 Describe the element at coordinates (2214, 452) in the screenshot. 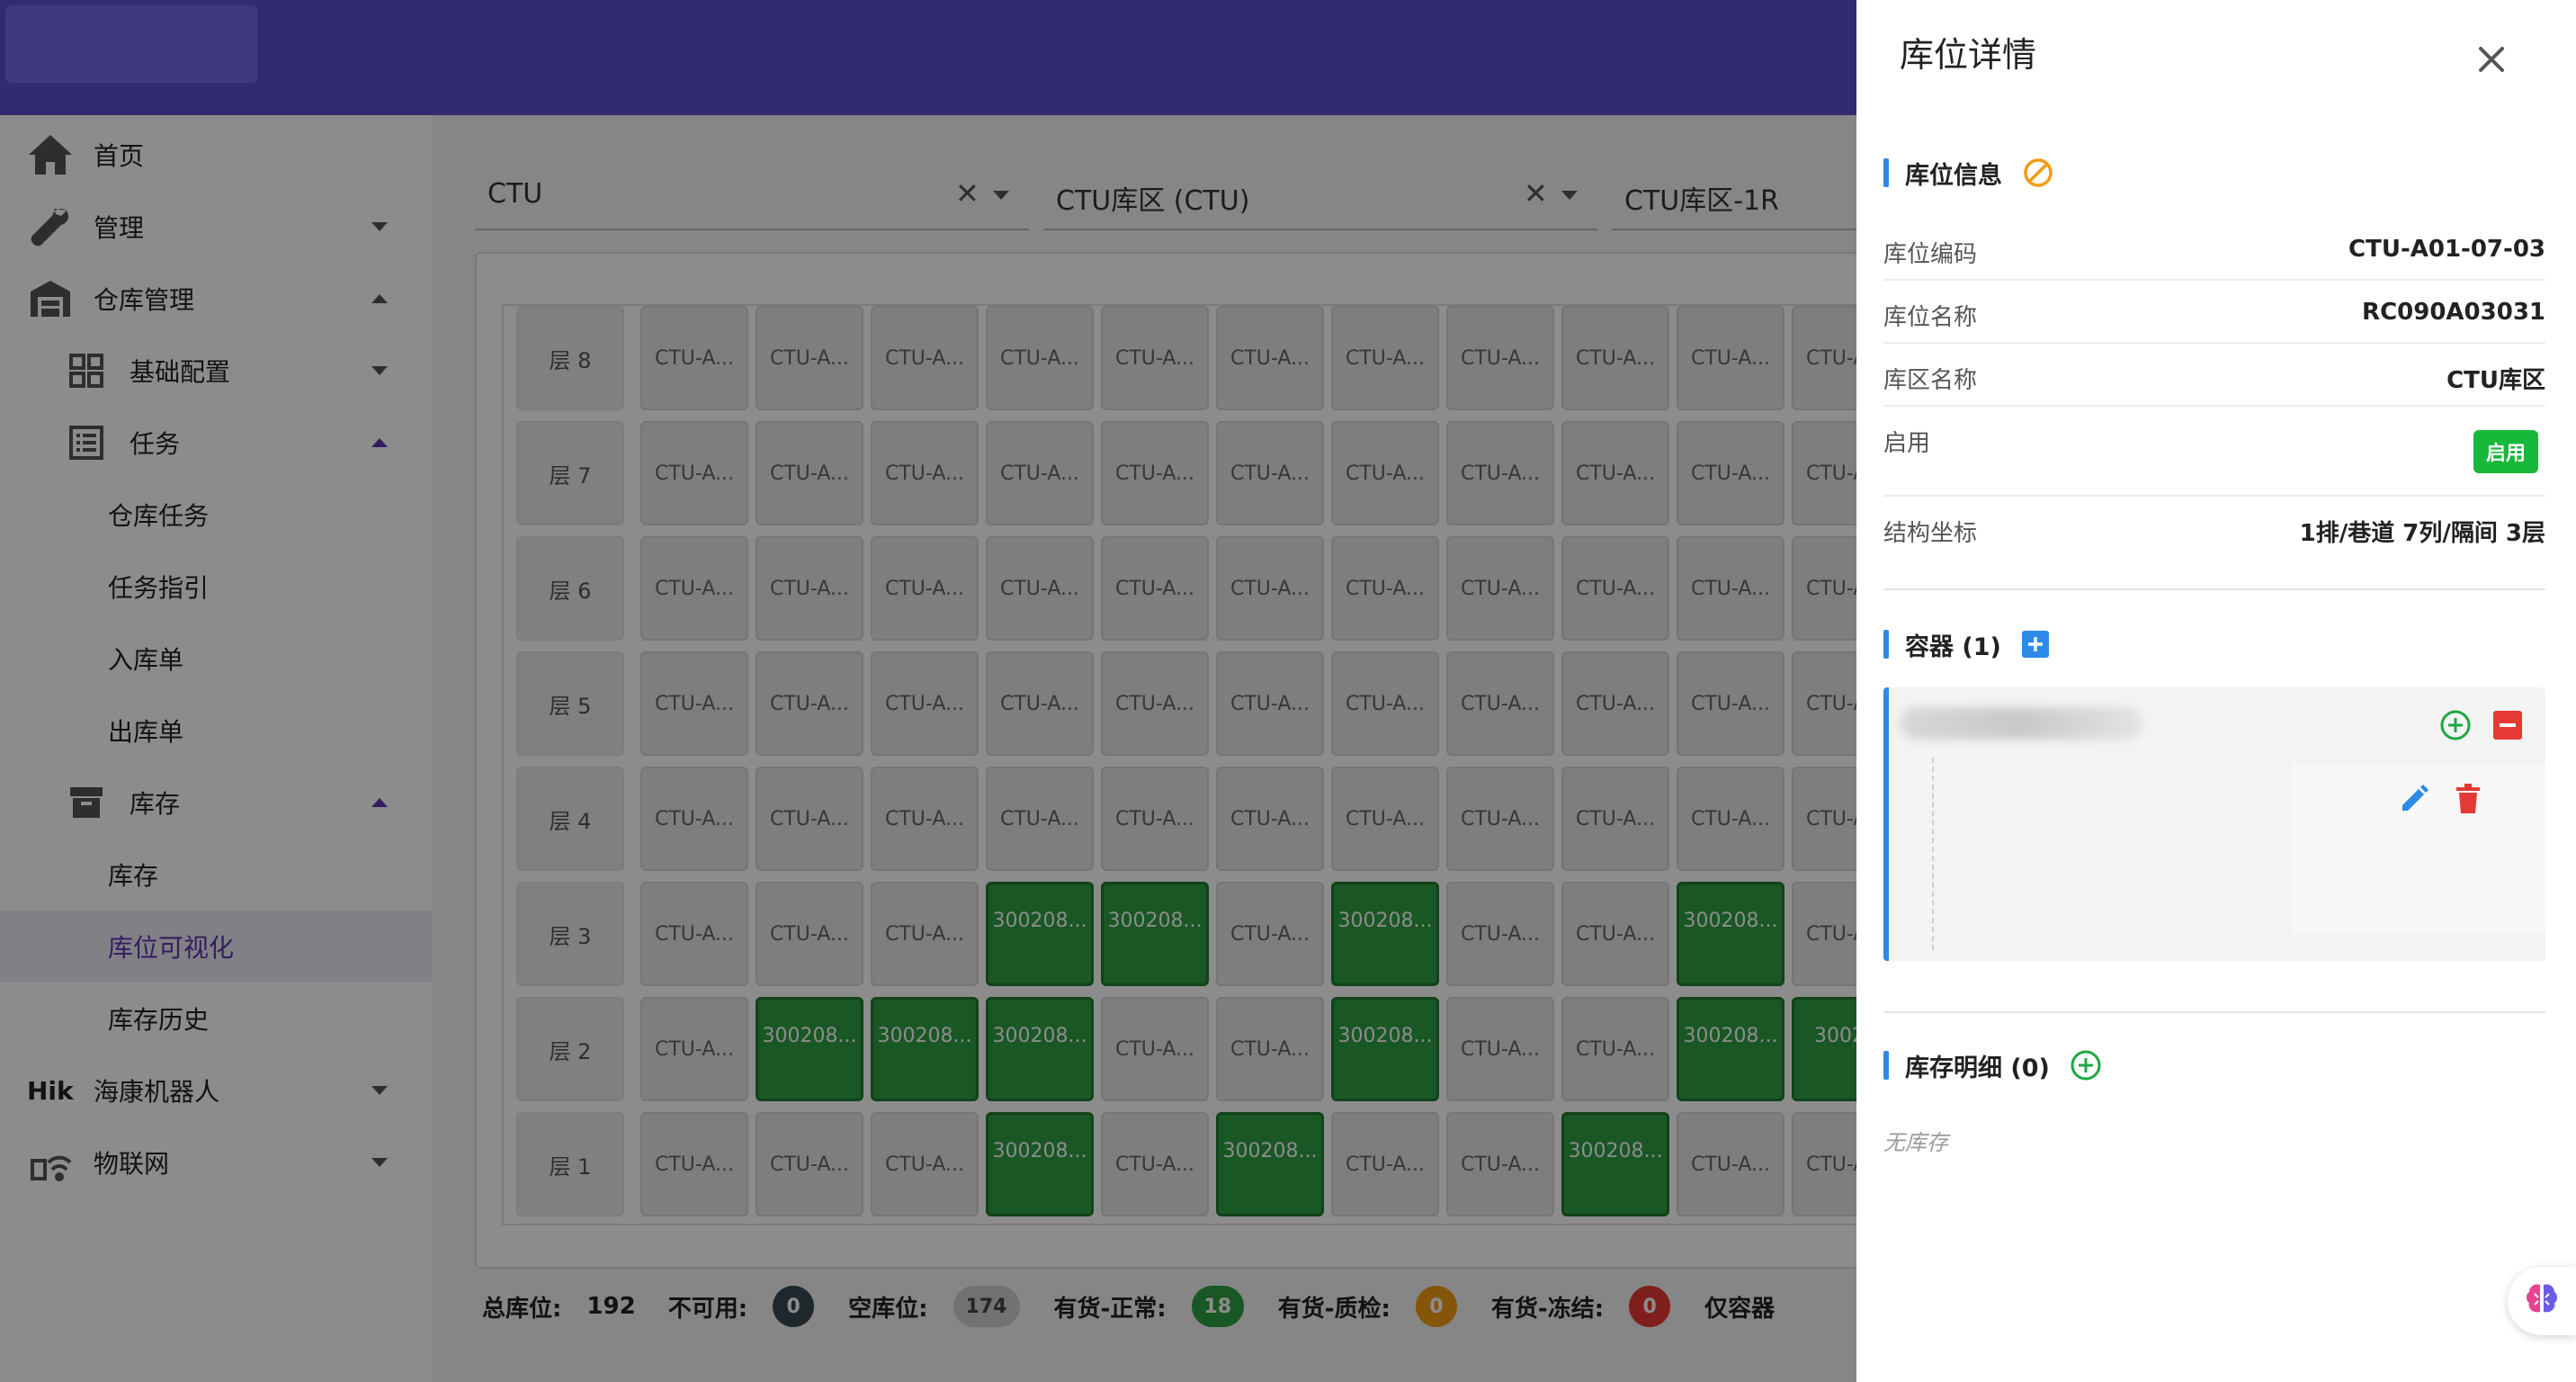

I see `info-row-enabled: 启用 启用` at that location.